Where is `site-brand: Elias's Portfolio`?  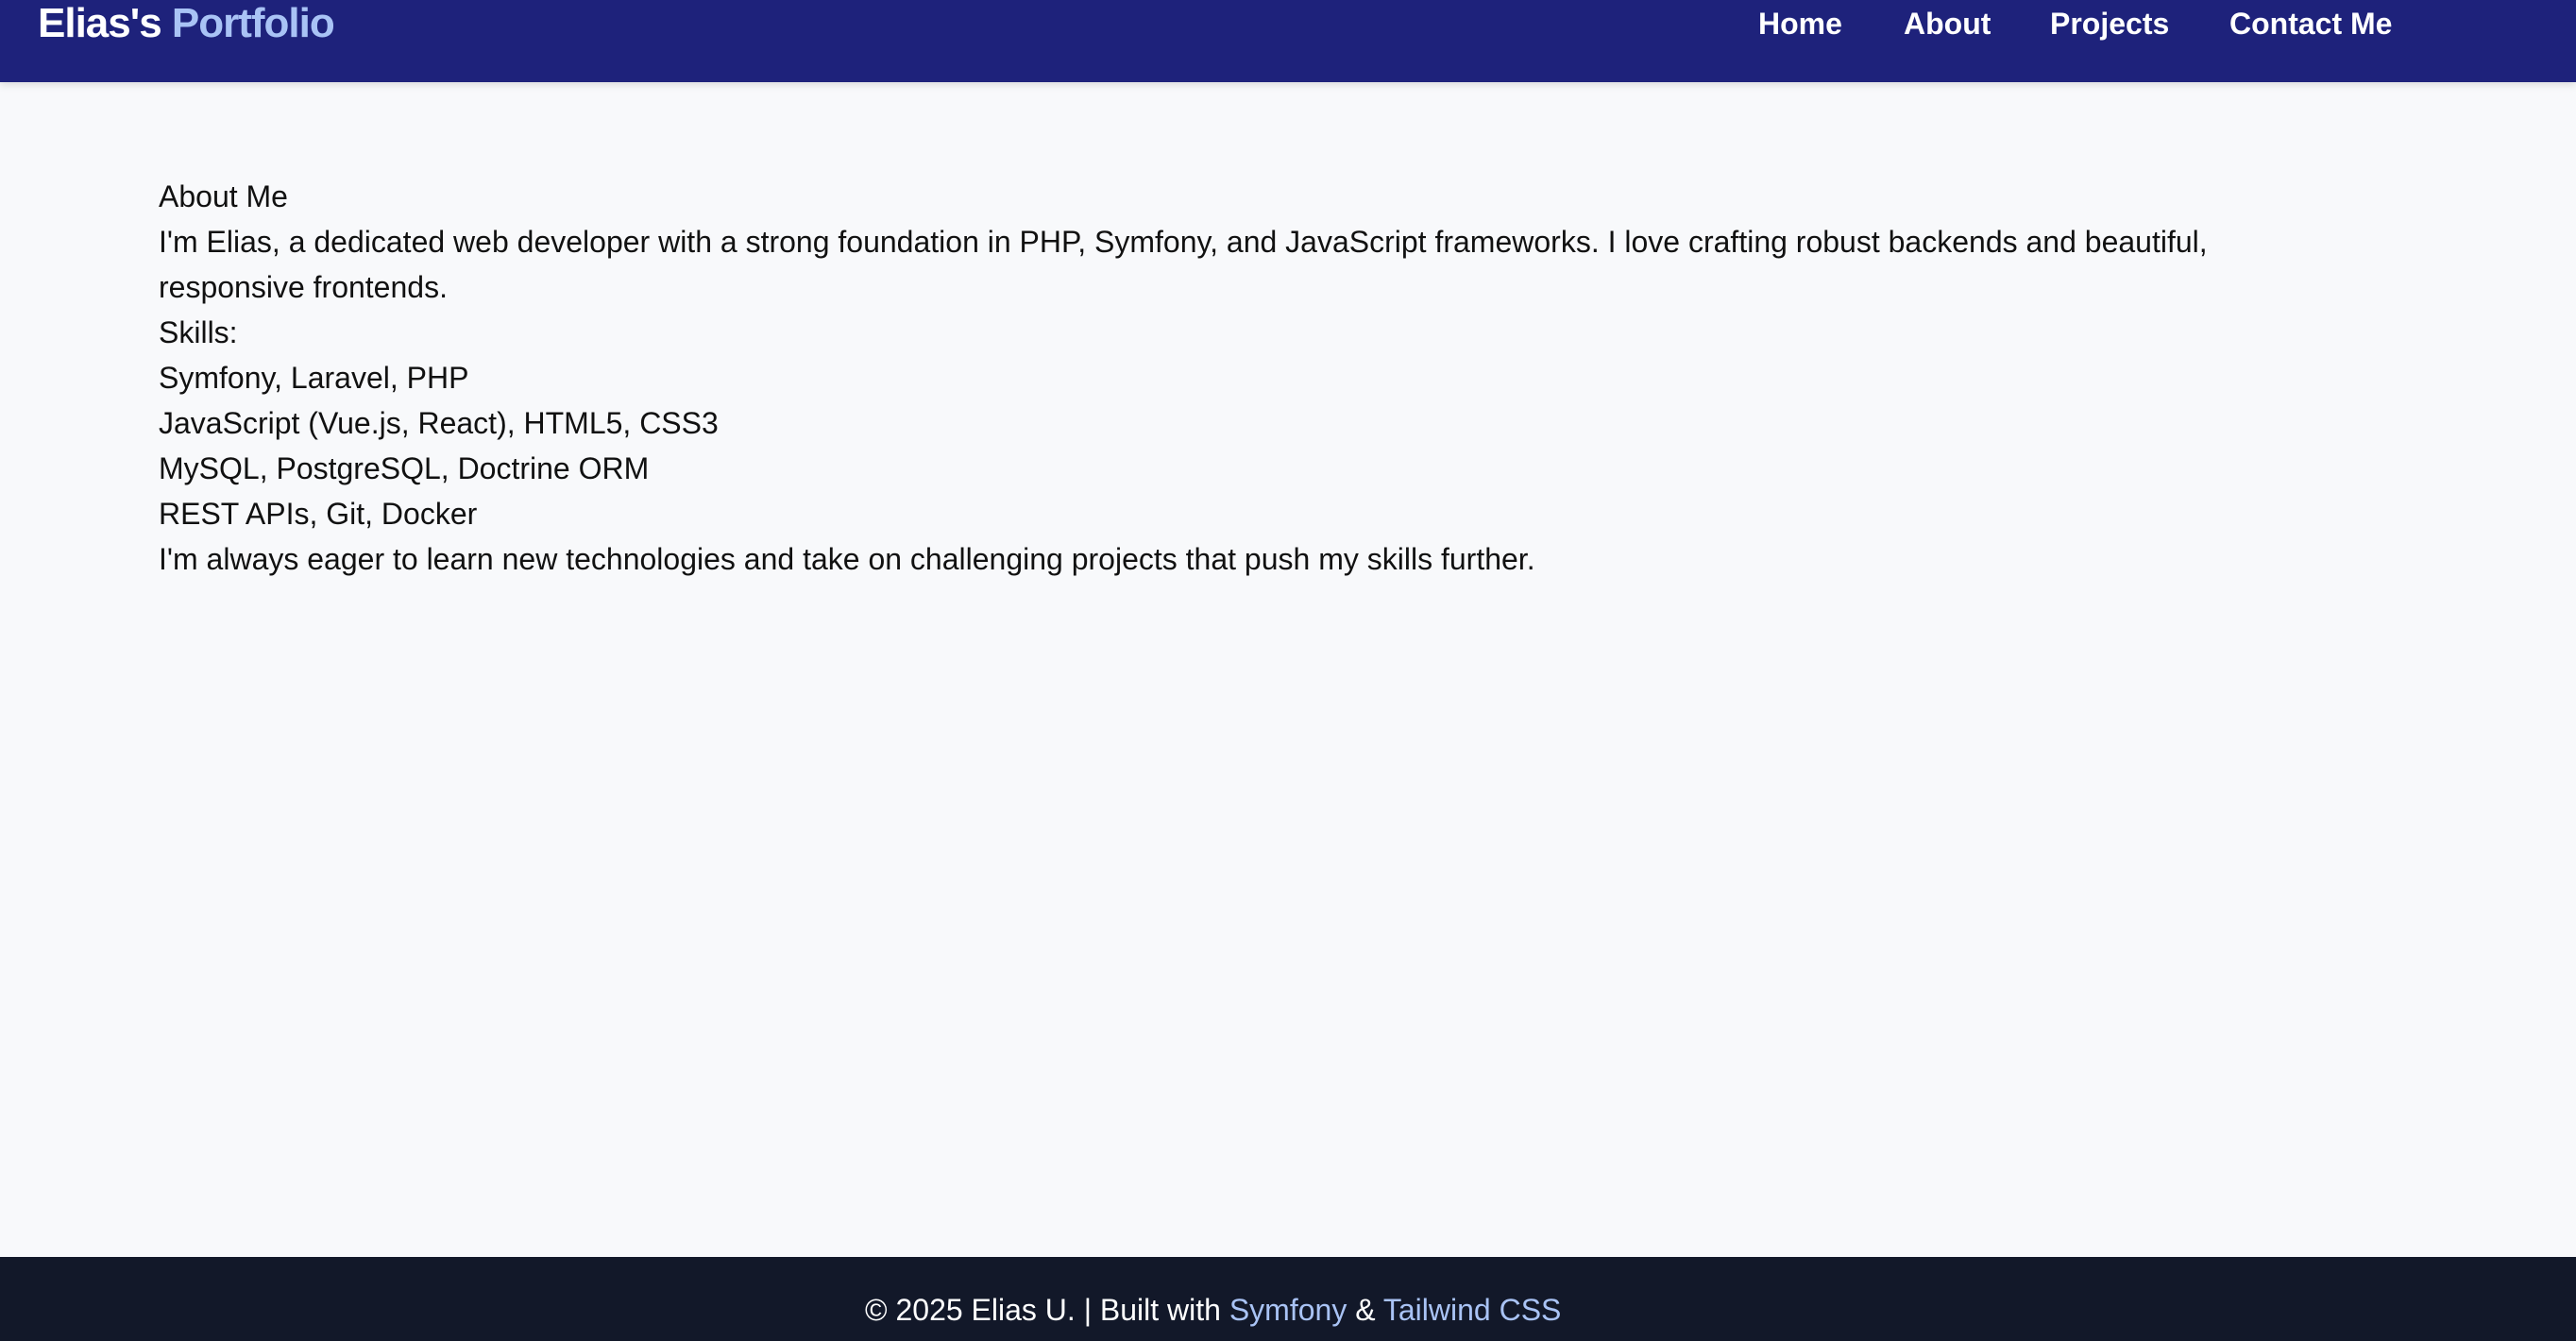 site-brand: Elias's Portfolio is located at coordinates (186, 23).